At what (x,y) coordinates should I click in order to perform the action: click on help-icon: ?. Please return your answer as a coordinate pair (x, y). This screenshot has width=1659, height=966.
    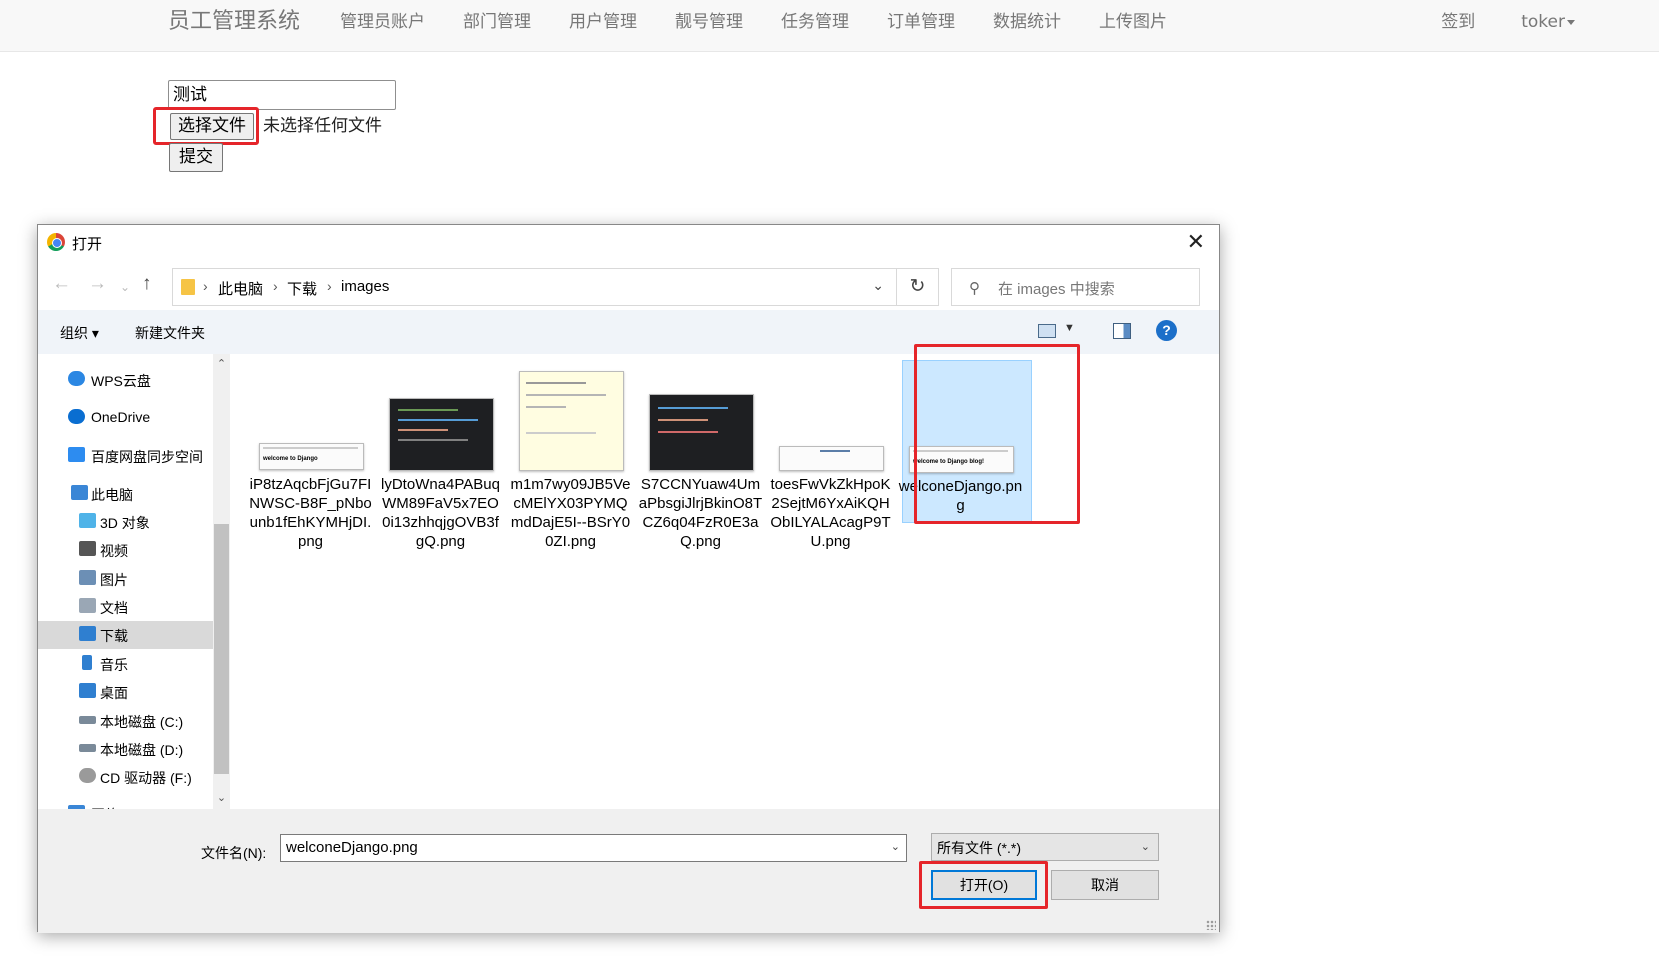
    Looking at the image, I should click on (1166, 330).